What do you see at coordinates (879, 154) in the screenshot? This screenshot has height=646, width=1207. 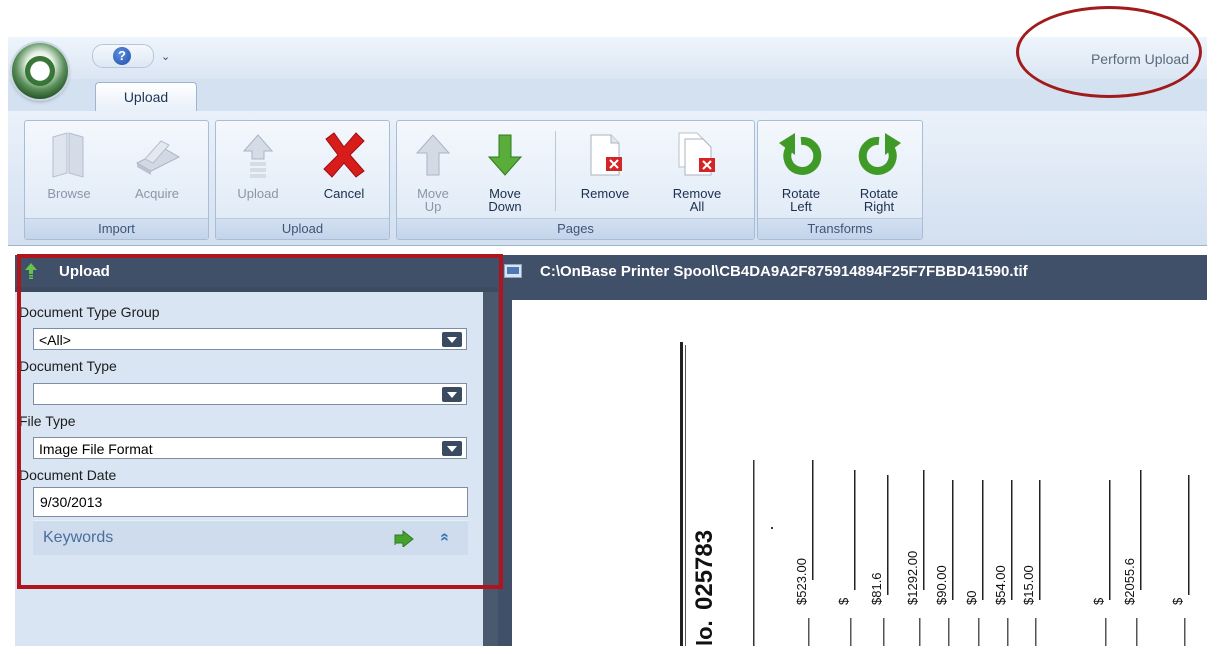 I see `rotate-right-icon` at bounding box center [879, 154].